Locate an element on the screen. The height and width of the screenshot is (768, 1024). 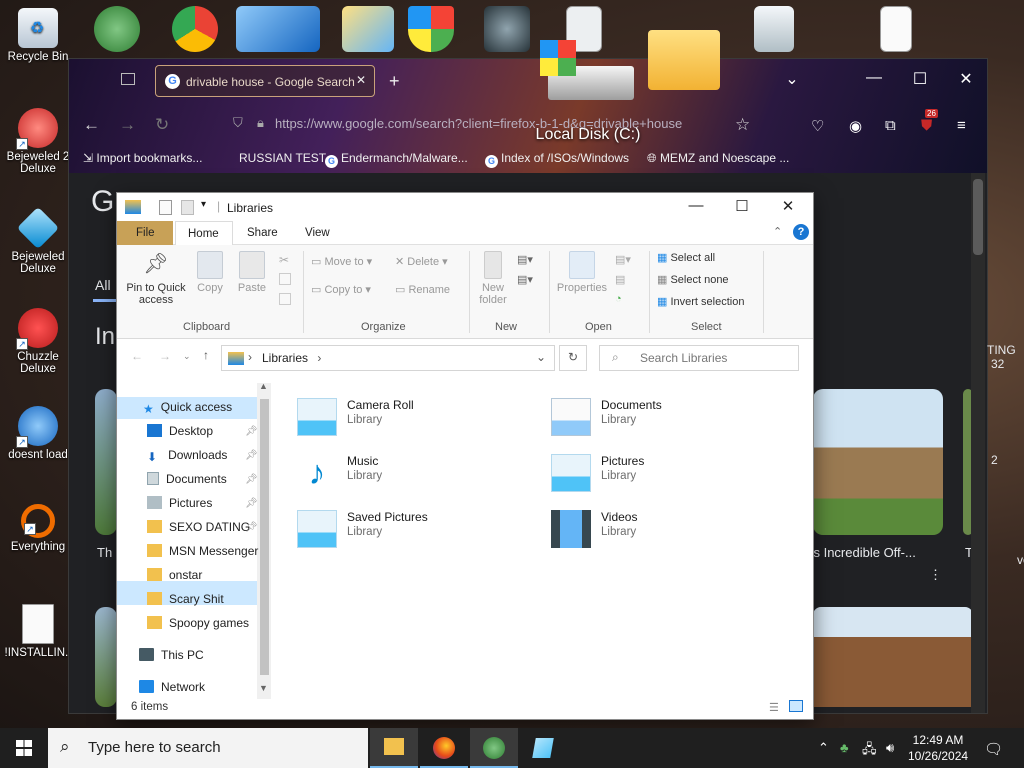
new-folder-quick-icon is located at coordinates (187, 207).